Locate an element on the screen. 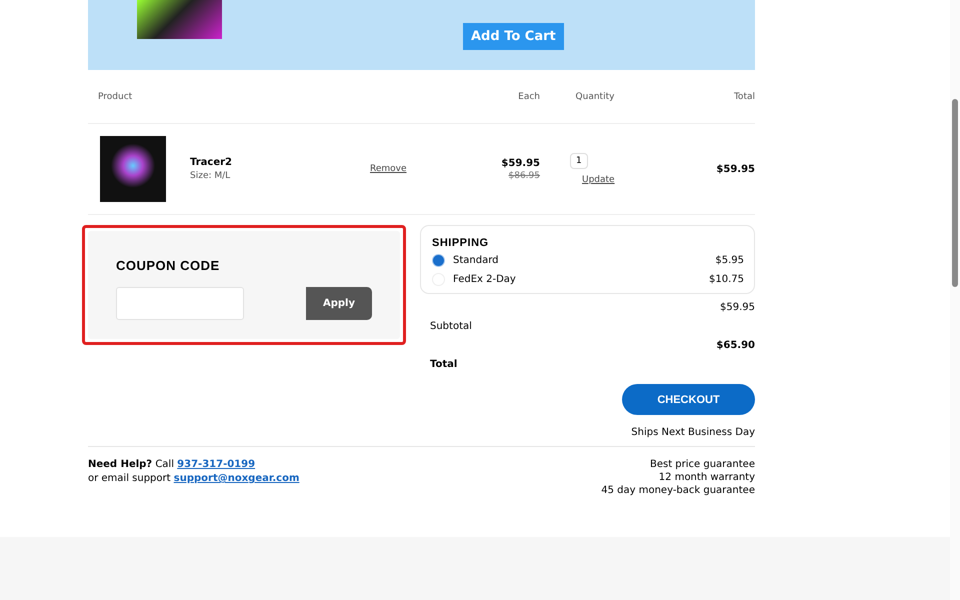  call-text: Call is located at coordinates (164, 464).